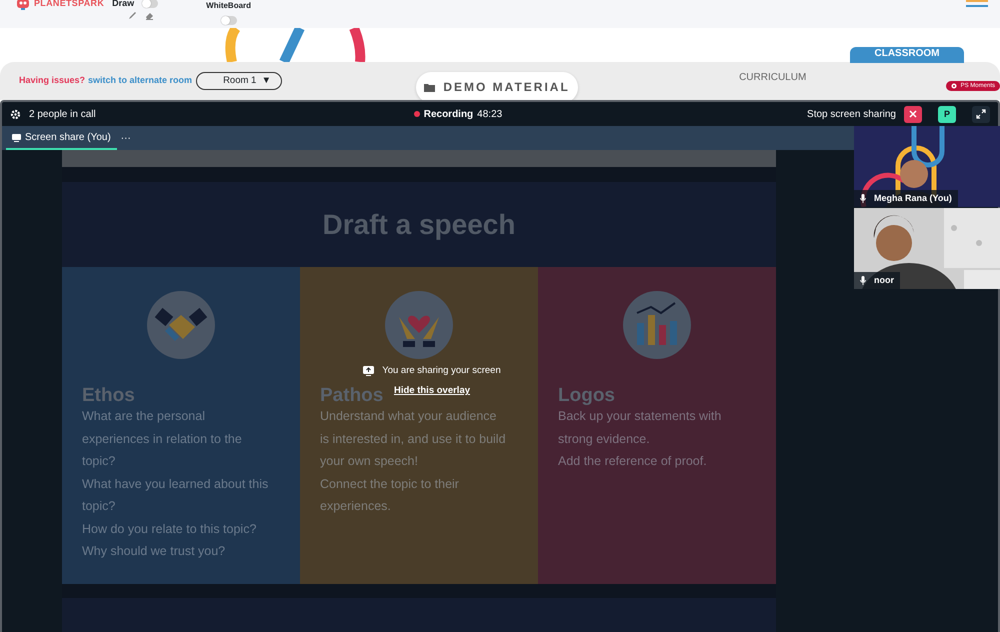 This screenshot has height=632, width=1000. Describe the element at coordinates (390, 495) in the screenshot. I see `column-paragraph: Connect the topic to their experiences.` at that location.